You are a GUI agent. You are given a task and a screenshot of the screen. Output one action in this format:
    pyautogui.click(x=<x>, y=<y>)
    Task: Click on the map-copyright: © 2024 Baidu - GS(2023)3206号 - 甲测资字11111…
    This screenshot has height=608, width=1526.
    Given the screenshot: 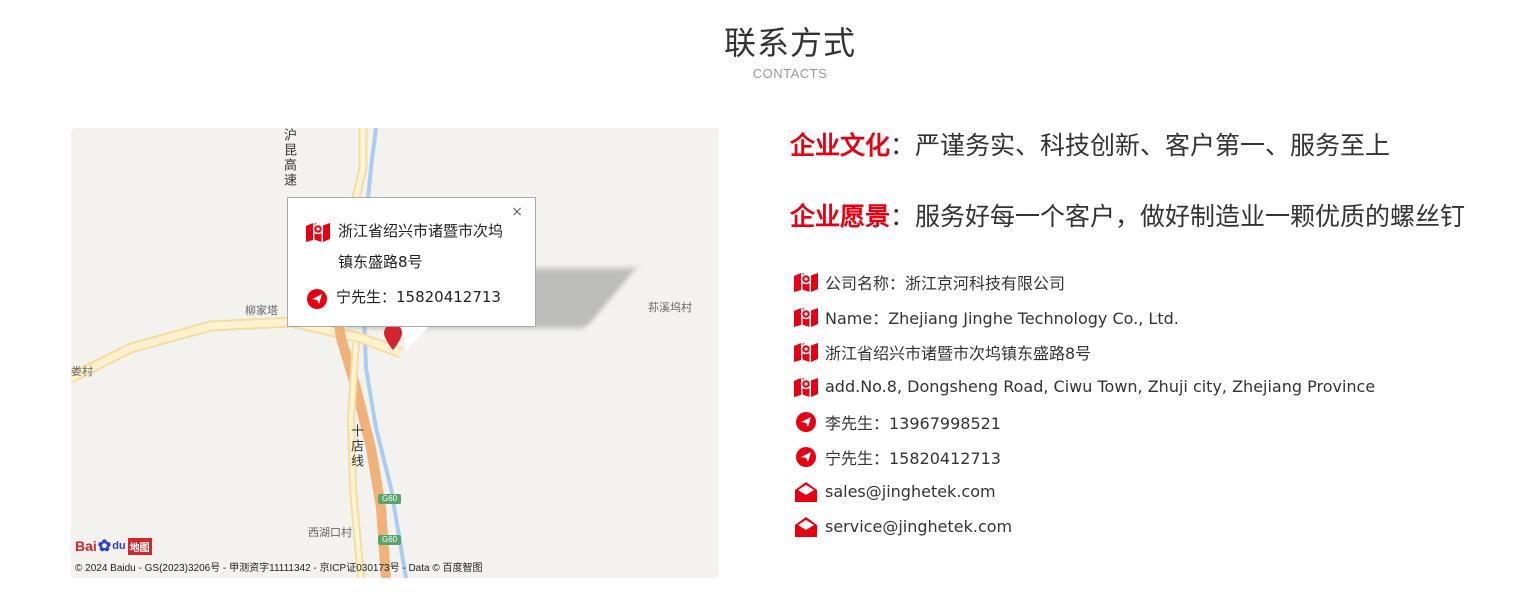 What is the action you would take?
    pyautogui.click(x=279, y=568)
    